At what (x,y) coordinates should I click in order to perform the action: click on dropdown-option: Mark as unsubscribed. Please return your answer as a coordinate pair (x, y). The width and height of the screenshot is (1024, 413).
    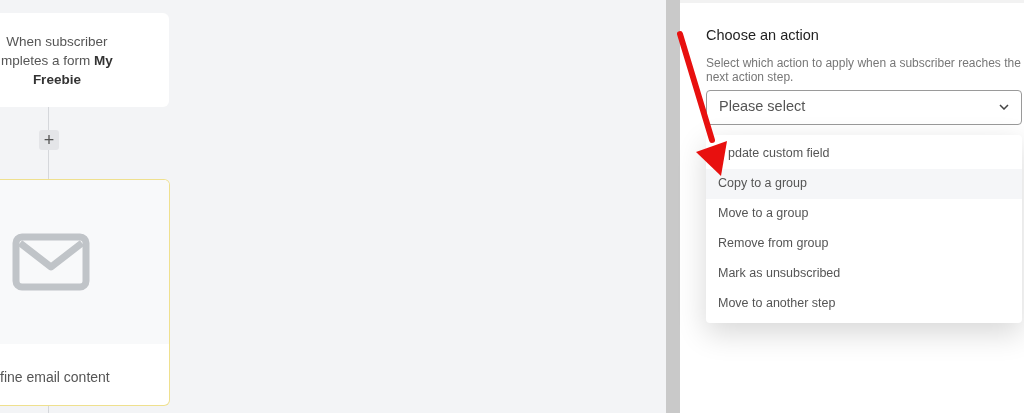
    Looking at the image, I should click on (864, 273).